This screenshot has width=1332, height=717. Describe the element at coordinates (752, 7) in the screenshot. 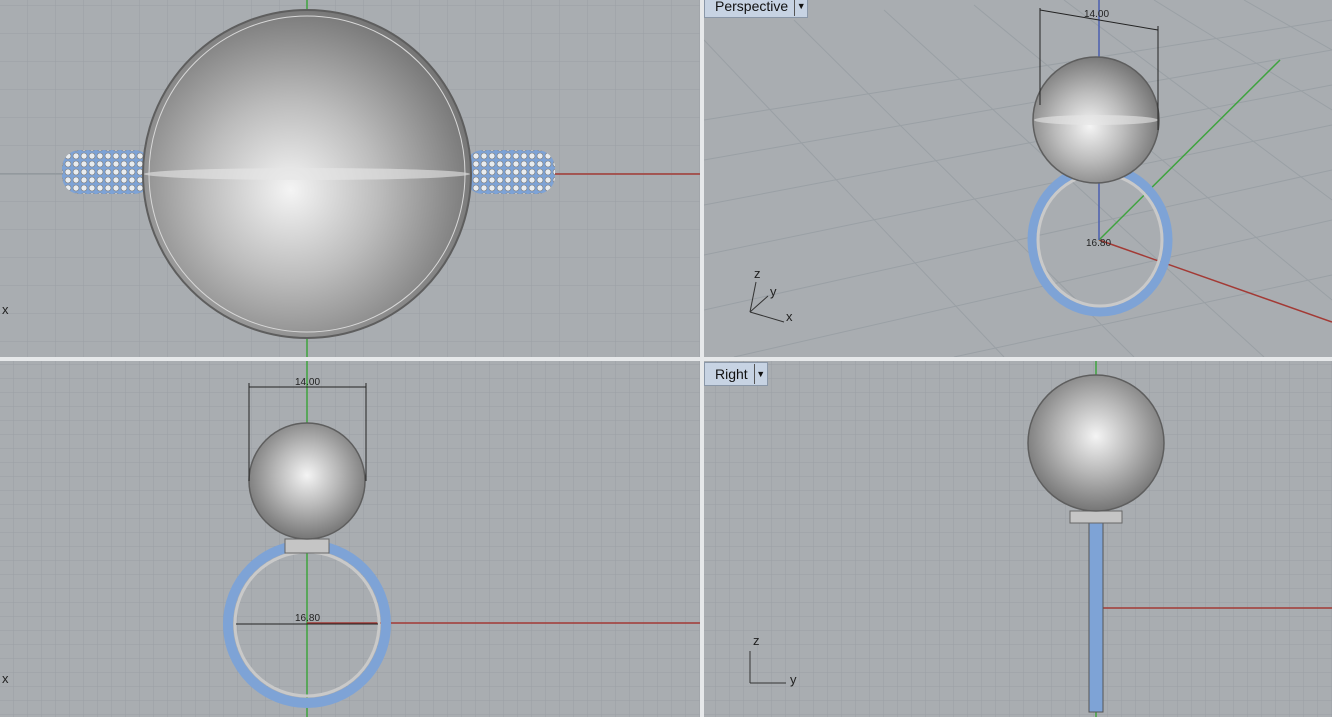

I see `viewport-title: Perspective` at that location.